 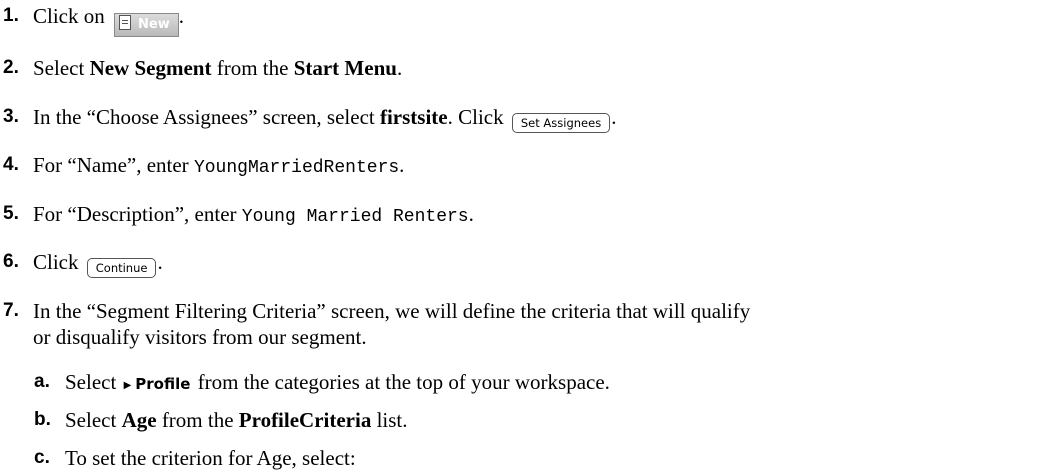 I want to click on substep-letter: a., so click(x=42, y=381).